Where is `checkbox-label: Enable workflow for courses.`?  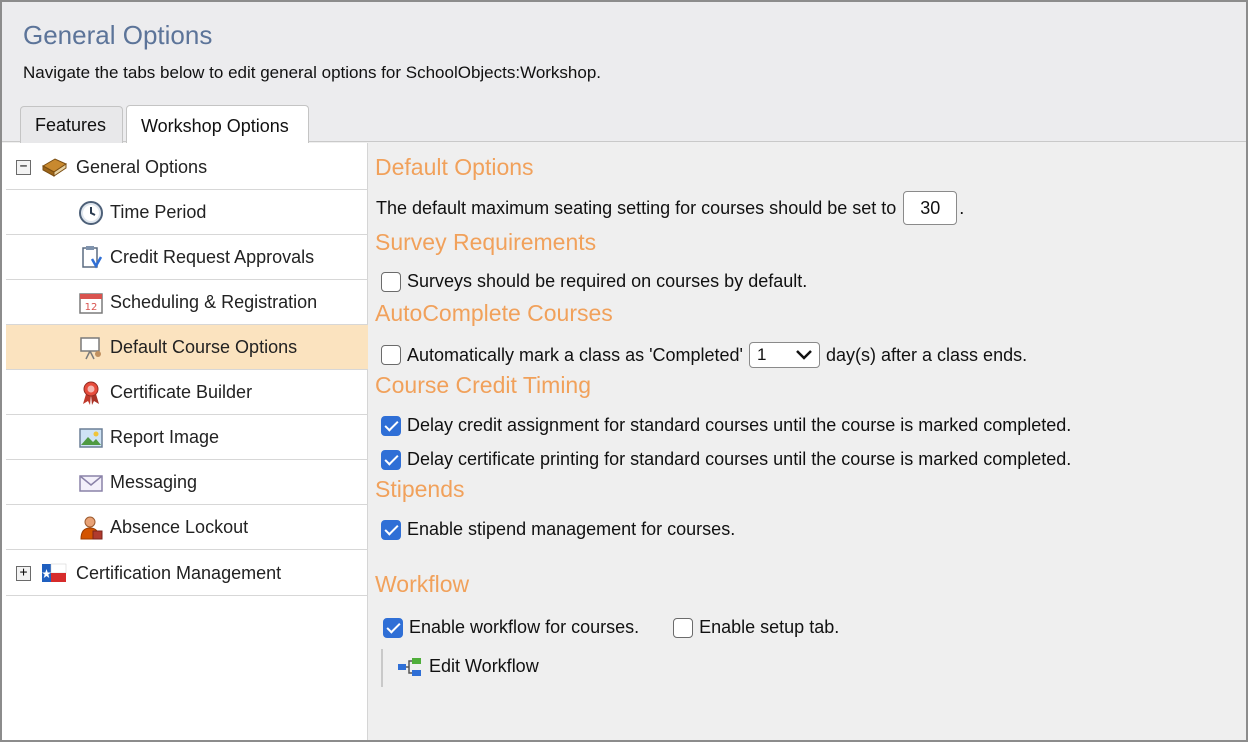
checkbox-label: Enable workflow for courses. is located at coordinates (524, 627).